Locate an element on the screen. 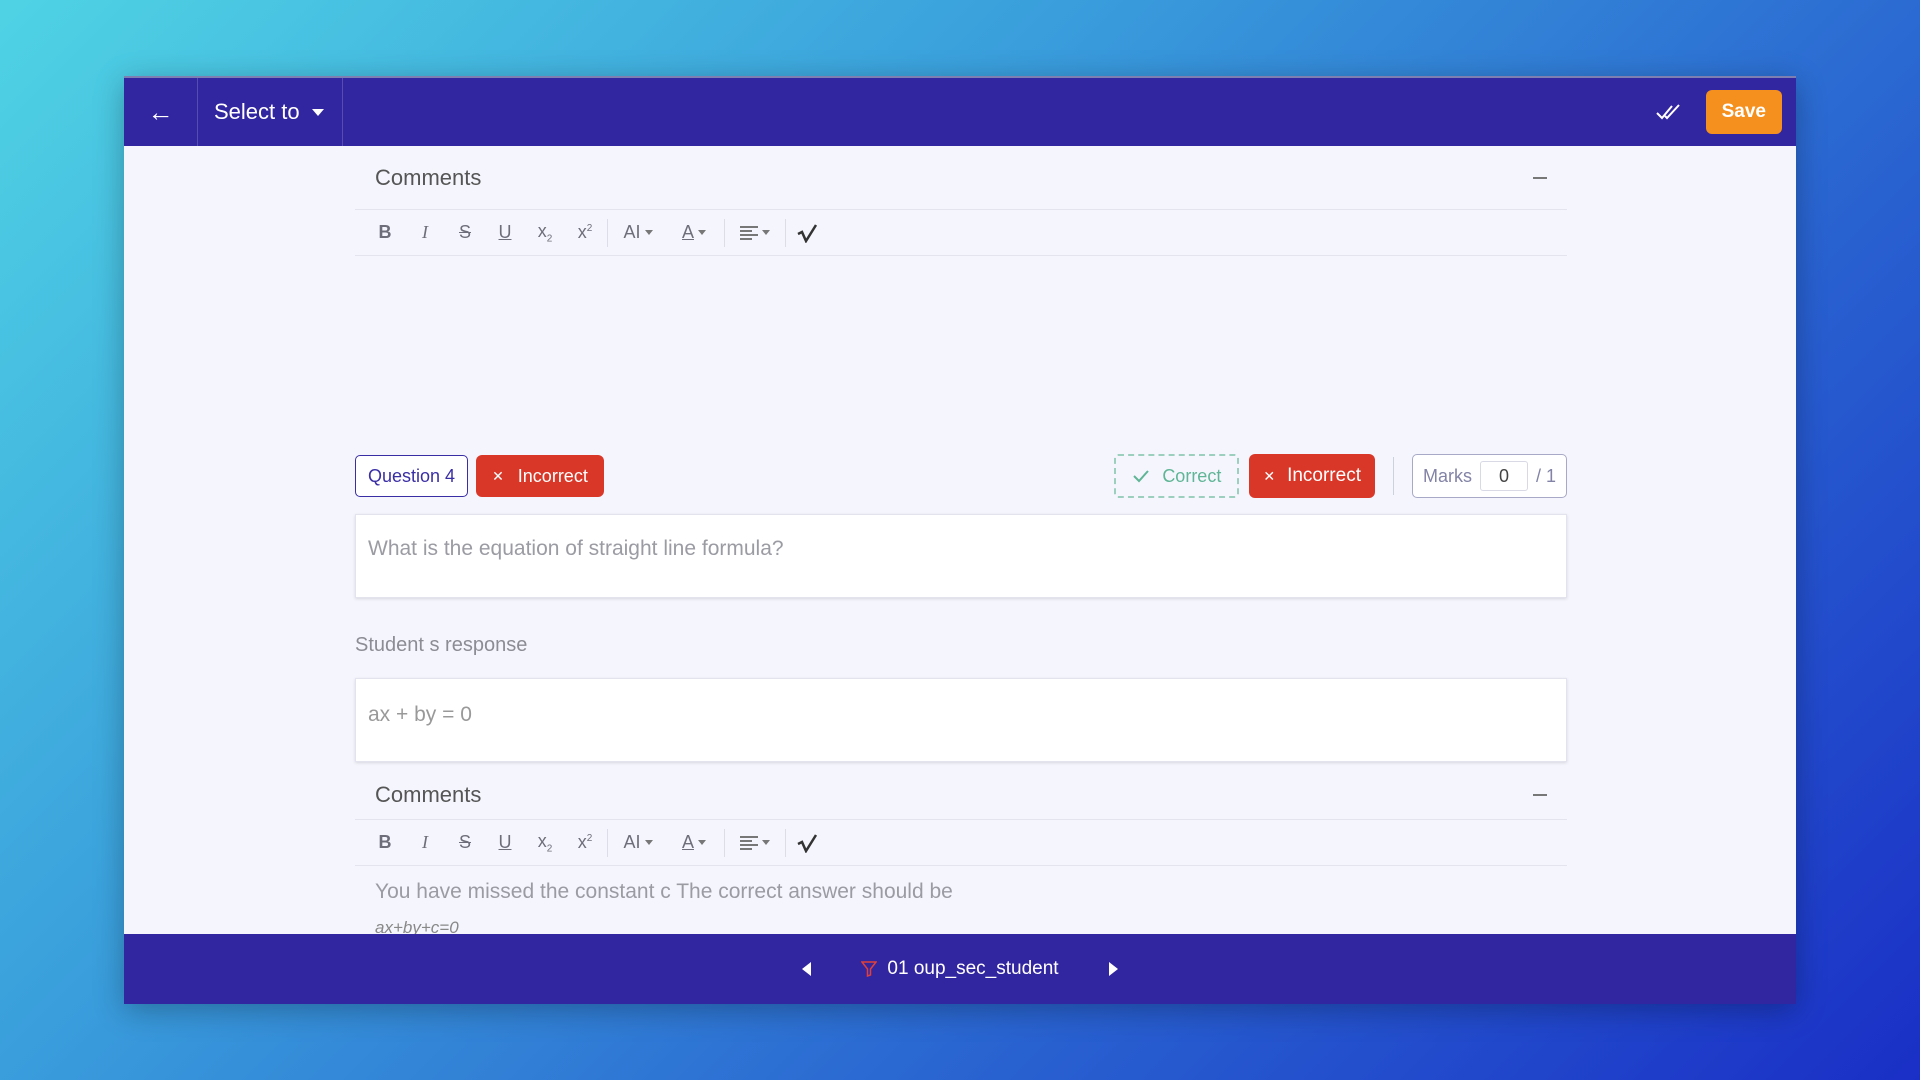 The width and height of the screenshot is (1920, 1080). check-icon is located at coordinates (1141, 476).